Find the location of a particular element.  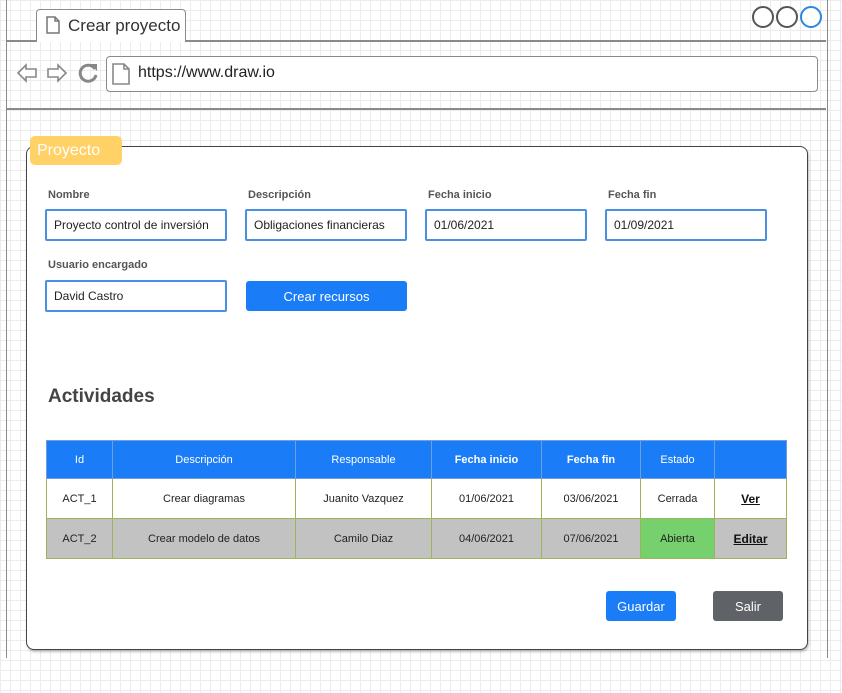

nombre-label: Nombre is located at coordinates (69, 195).